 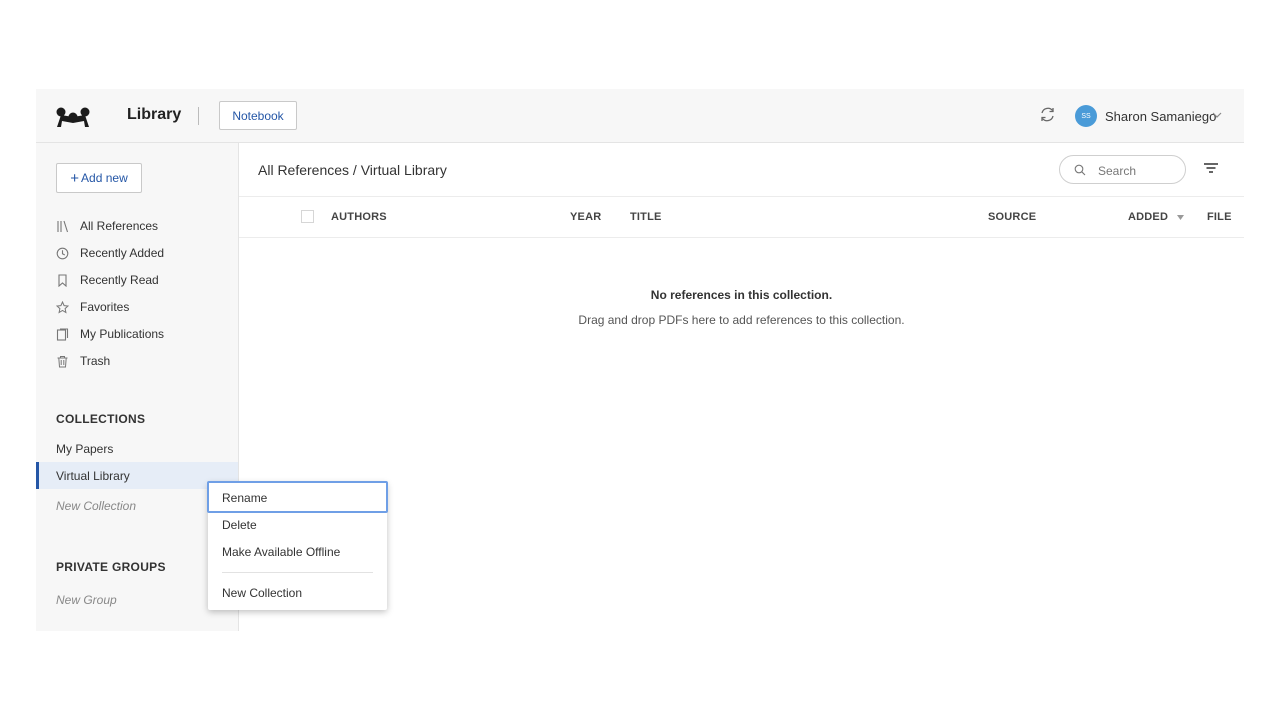 I want to click on menu-item-new-collection: New Collection, so click(x=262, y=593).